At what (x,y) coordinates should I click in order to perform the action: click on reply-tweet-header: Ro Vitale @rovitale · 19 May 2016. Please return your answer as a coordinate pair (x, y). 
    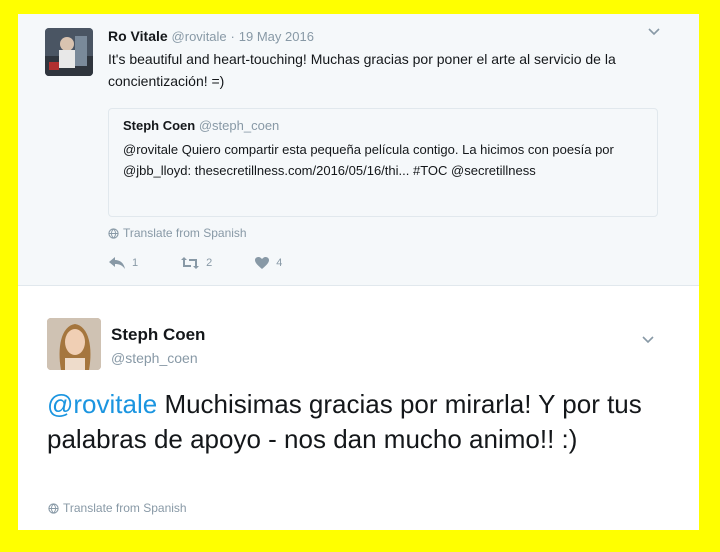
    Looking at the image, I should click on (211, 36).